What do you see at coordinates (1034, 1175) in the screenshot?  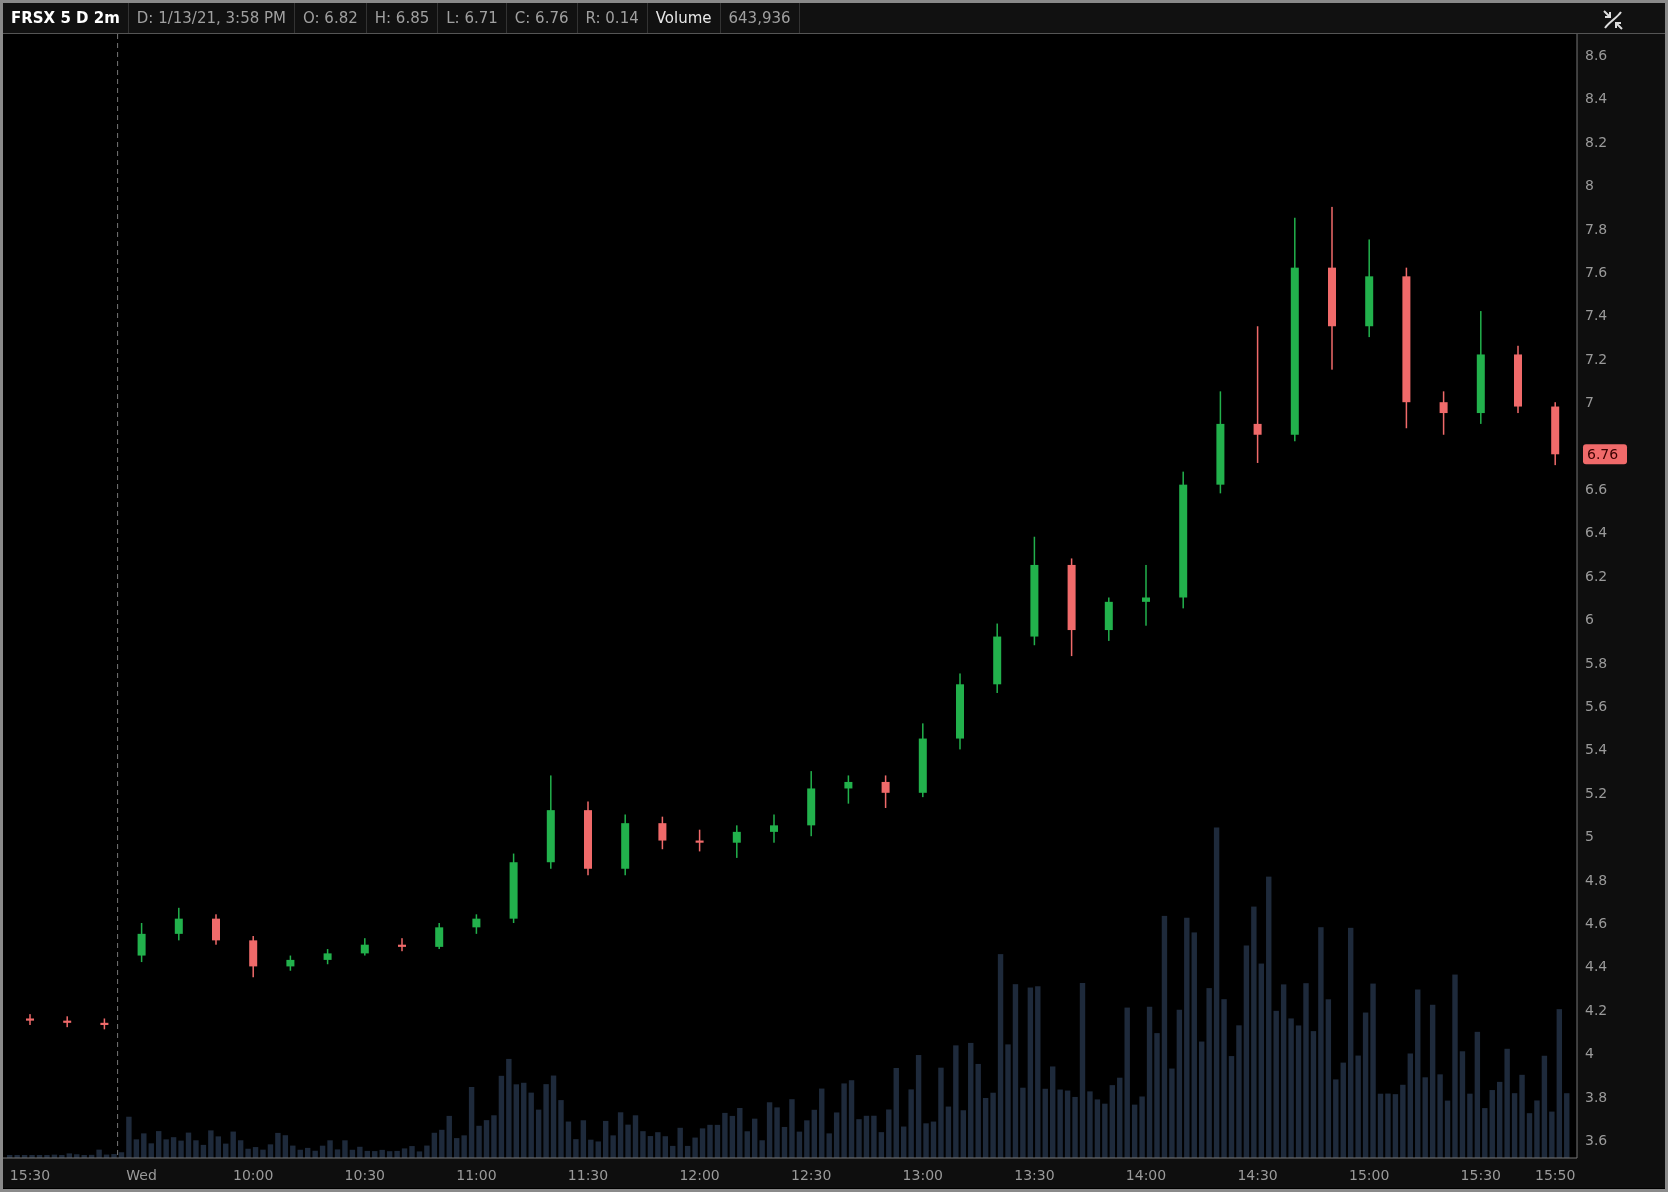 I see `time-axis-label: 13:30` at bounding box center [1034, 1175].